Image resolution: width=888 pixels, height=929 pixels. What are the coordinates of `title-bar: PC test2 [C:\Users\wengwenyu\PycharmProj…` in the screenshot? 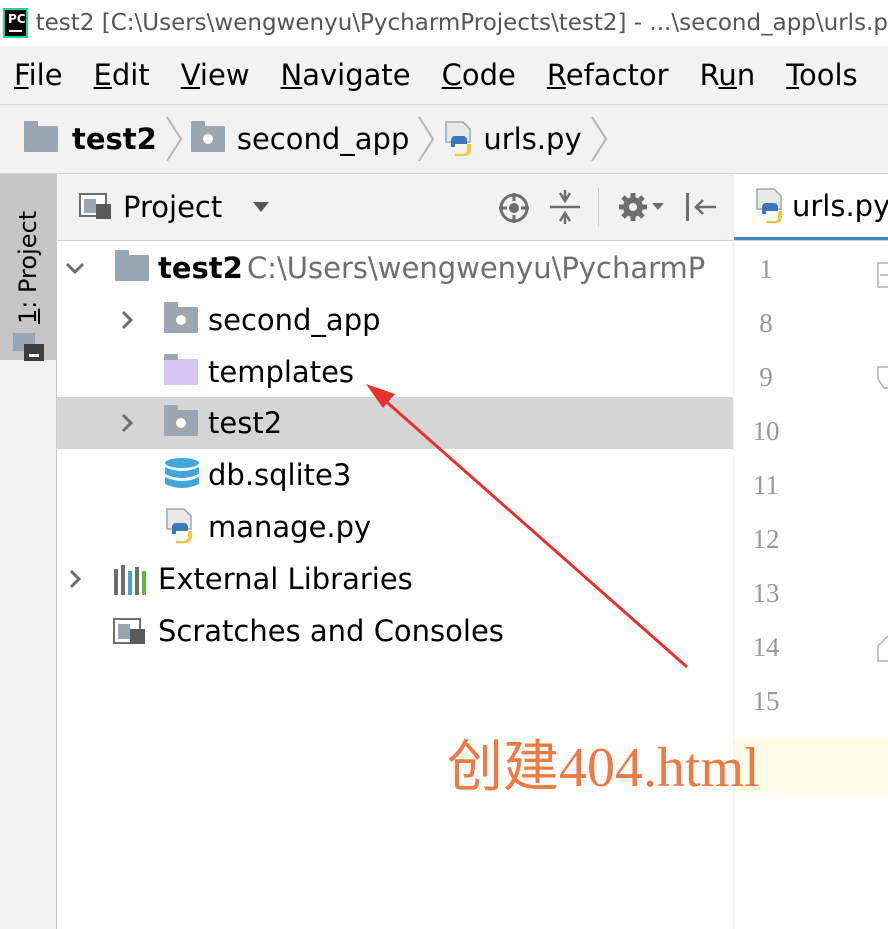 It's located at (444, 23).